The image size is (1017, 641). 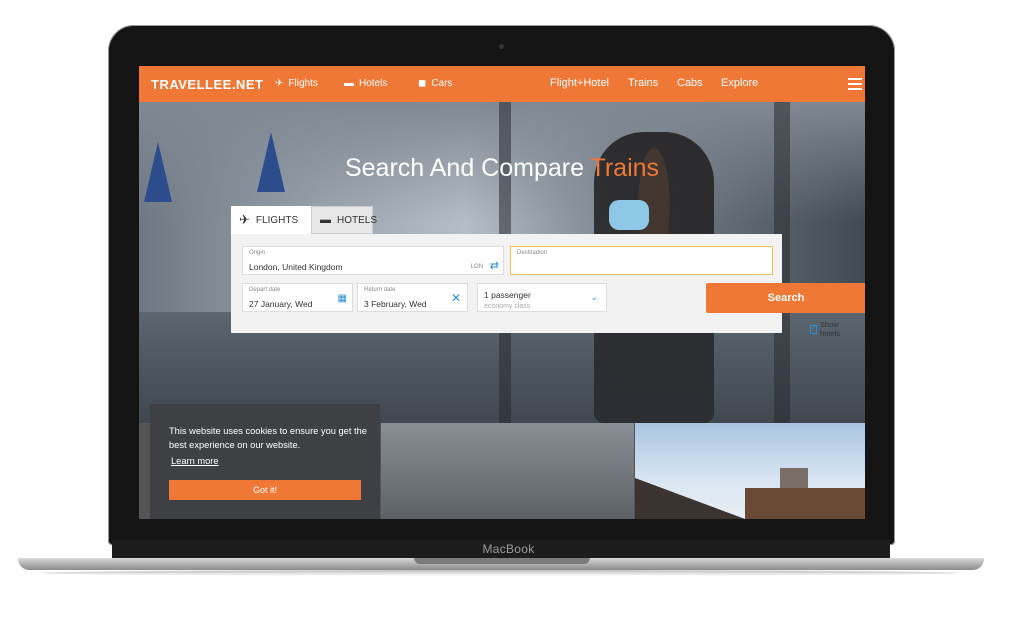 What do you see at coordinates (456, 298) in the screenshot?
I see `clear-icon: ✕` at bounding box center [456, 298].